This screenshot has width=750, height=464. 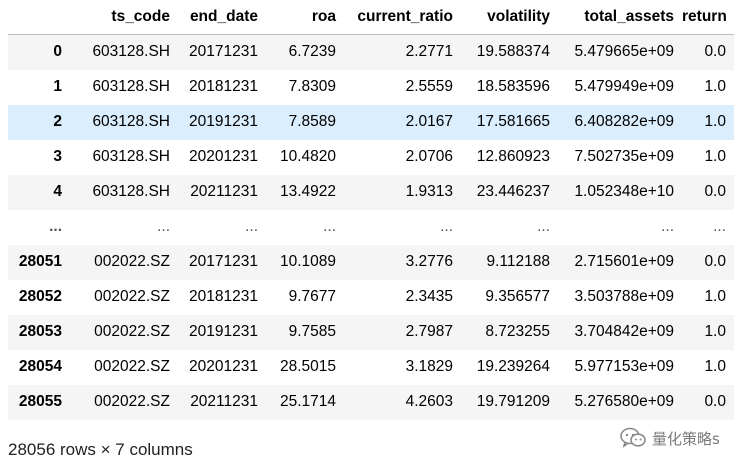 I want to click on column-header-ts-code: ts_code, so click(x=124, y=17).